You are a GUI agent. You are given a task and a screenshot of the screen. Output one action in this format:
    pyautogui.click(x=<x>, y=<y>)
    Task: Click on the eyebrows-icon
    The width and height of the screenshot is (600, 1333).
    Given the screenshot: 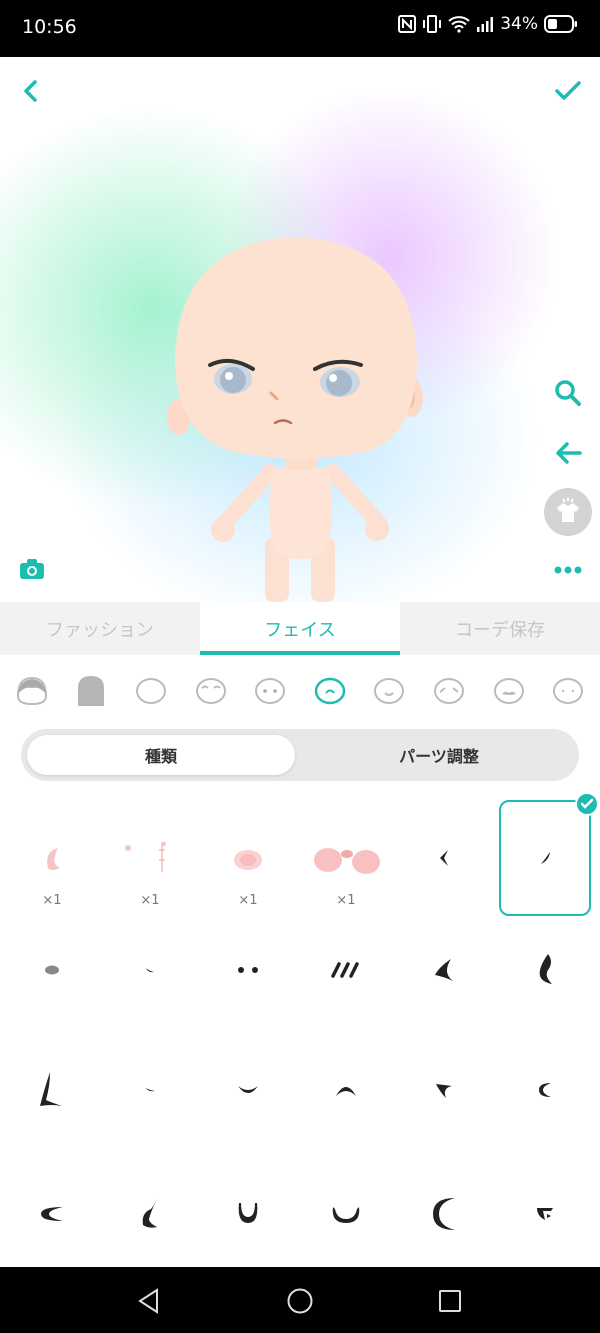 What is the action you would take?
    pyautogui.click(x=211, y=691)
    